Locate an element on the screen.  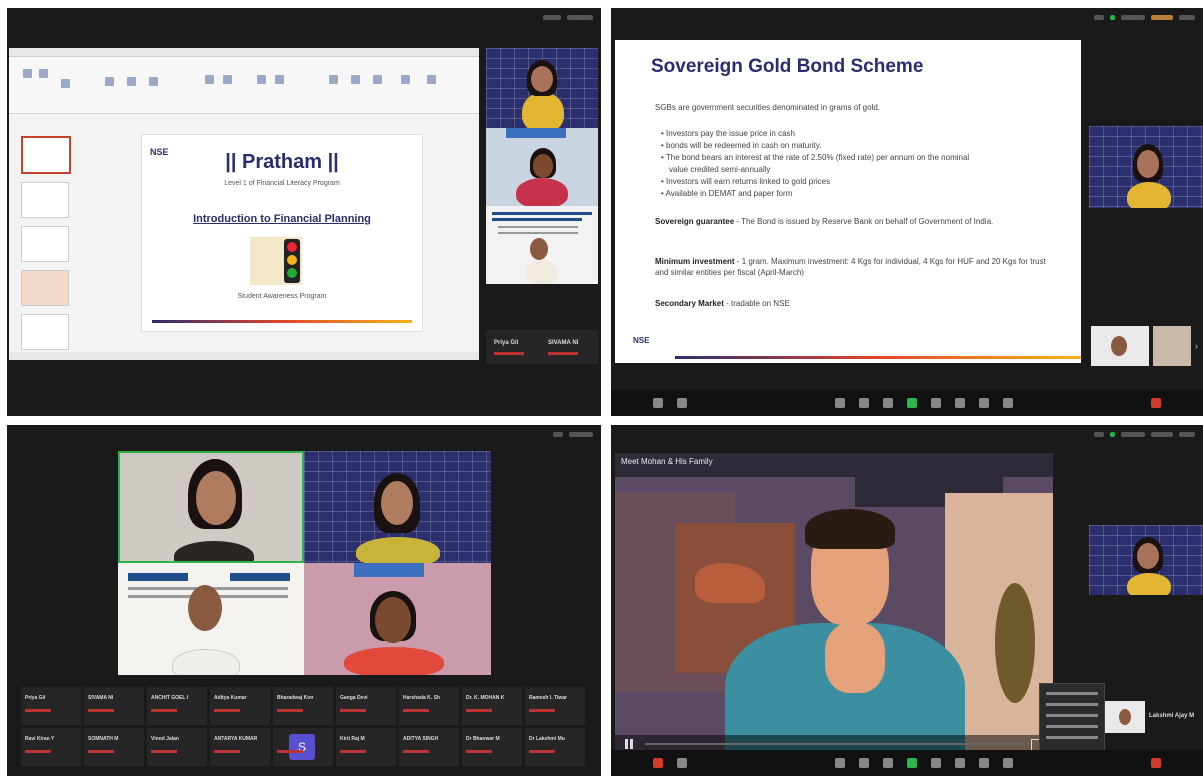
participant-cell: SOMNATH M is located at coordinates (114, 747).